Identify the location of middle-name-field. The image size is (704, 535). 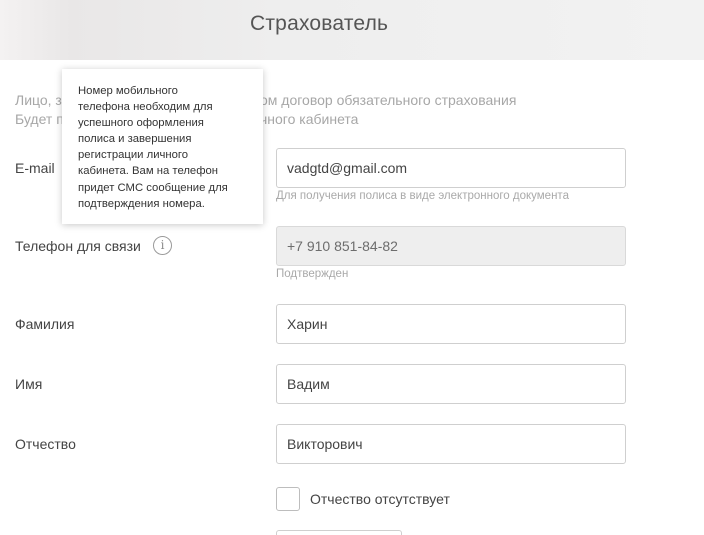
(451, 444).